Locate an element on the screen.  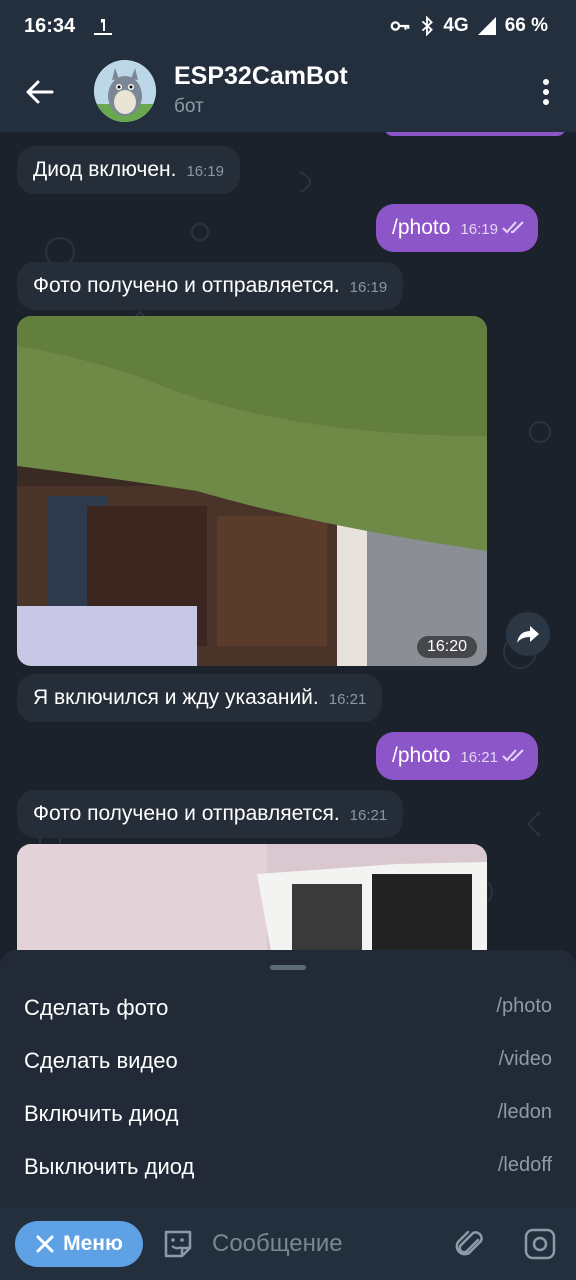
command-code: /ledon is located at coordinates (525, 1112).